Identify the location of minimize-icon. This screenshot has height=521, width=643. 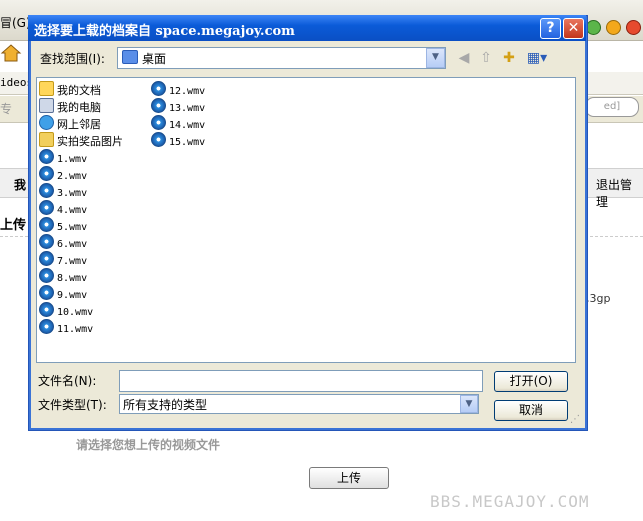
(593, 27).